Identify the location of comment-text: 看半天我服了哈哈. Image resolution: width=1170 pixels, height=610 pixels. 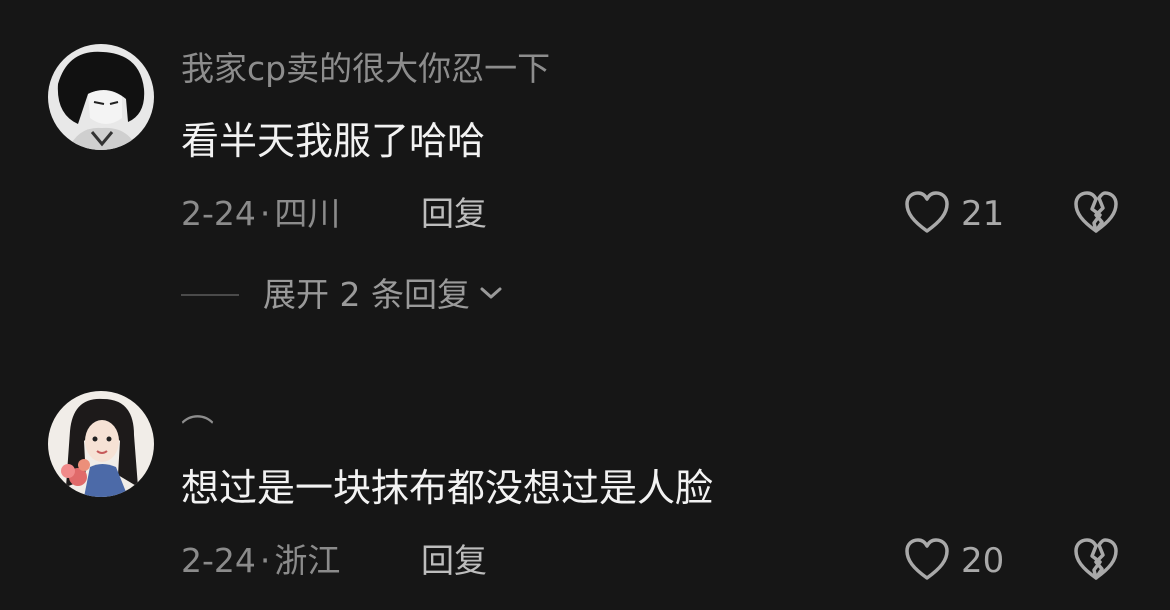
(333, 141).